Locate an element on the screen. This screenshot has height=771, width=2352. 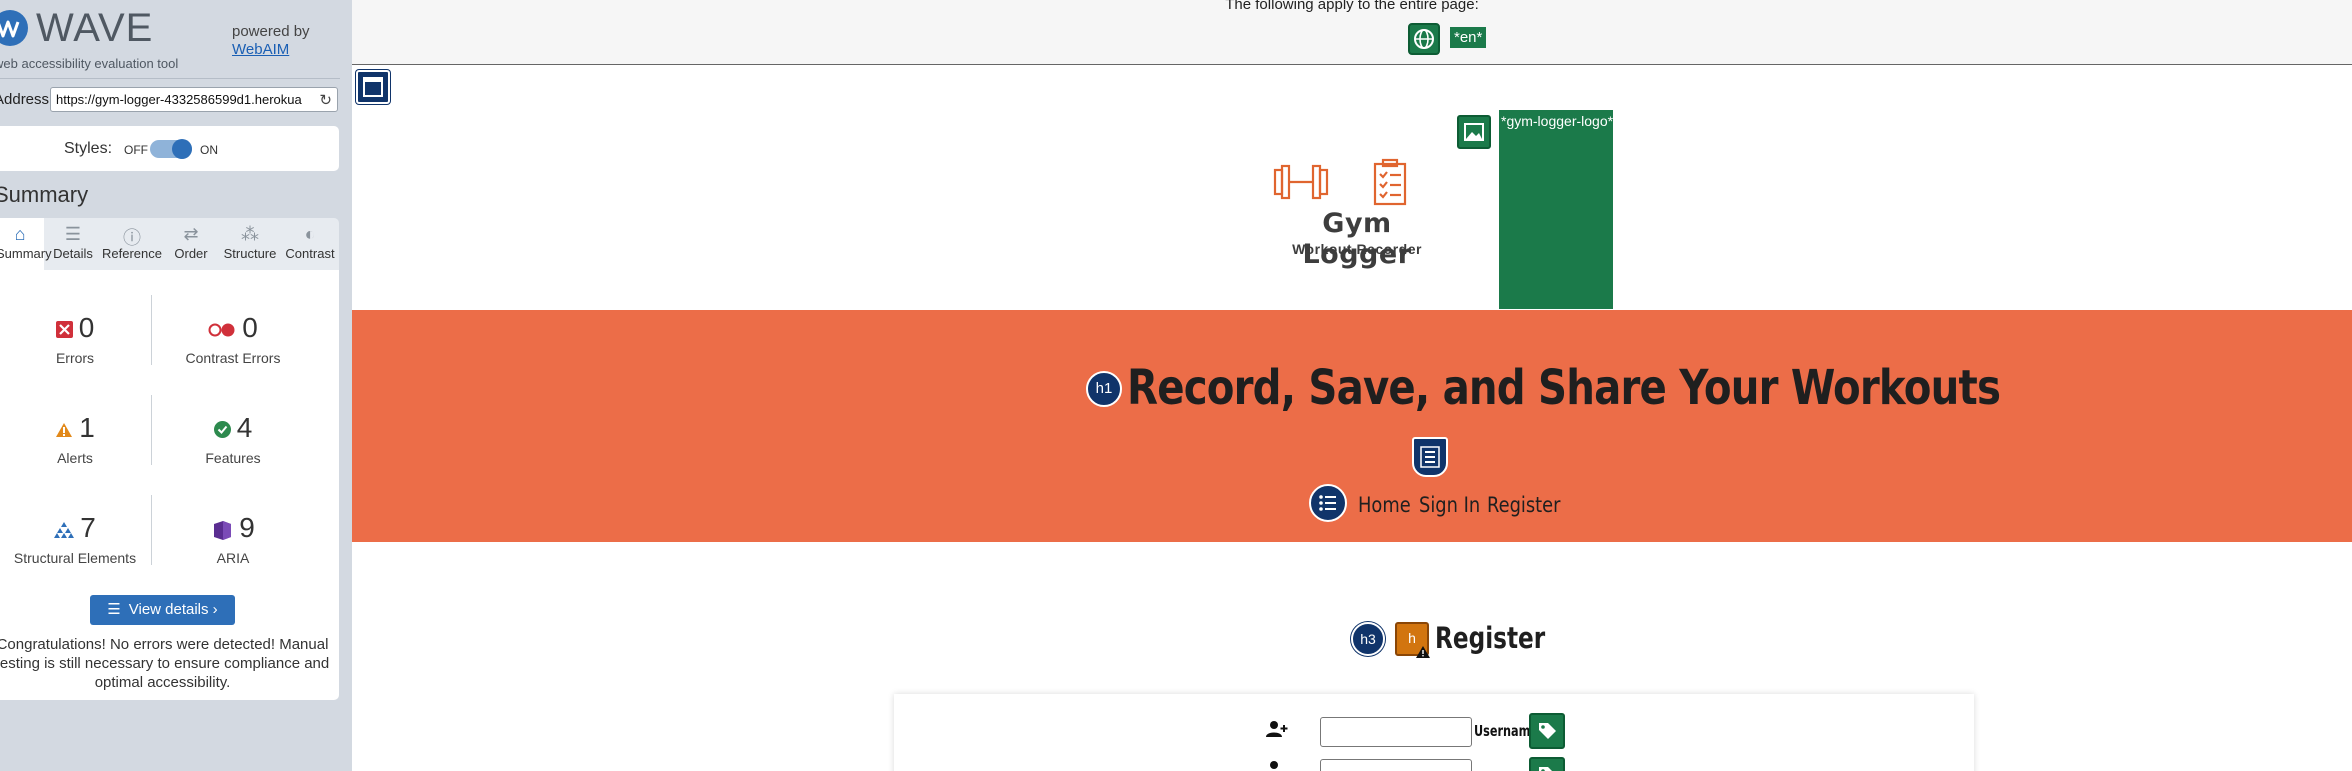
tab-structure: ⁂ Structure is located at coordinates (250, 244).